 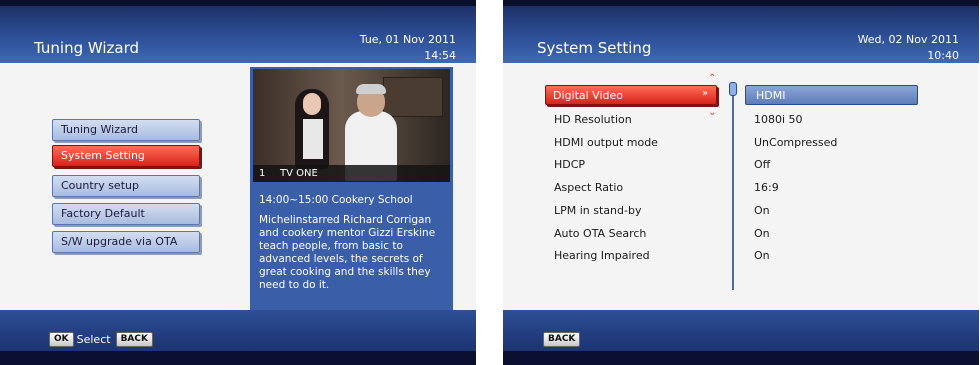 I want to click on chevron-down-icon: ⌄, so click(x=712, y=112).